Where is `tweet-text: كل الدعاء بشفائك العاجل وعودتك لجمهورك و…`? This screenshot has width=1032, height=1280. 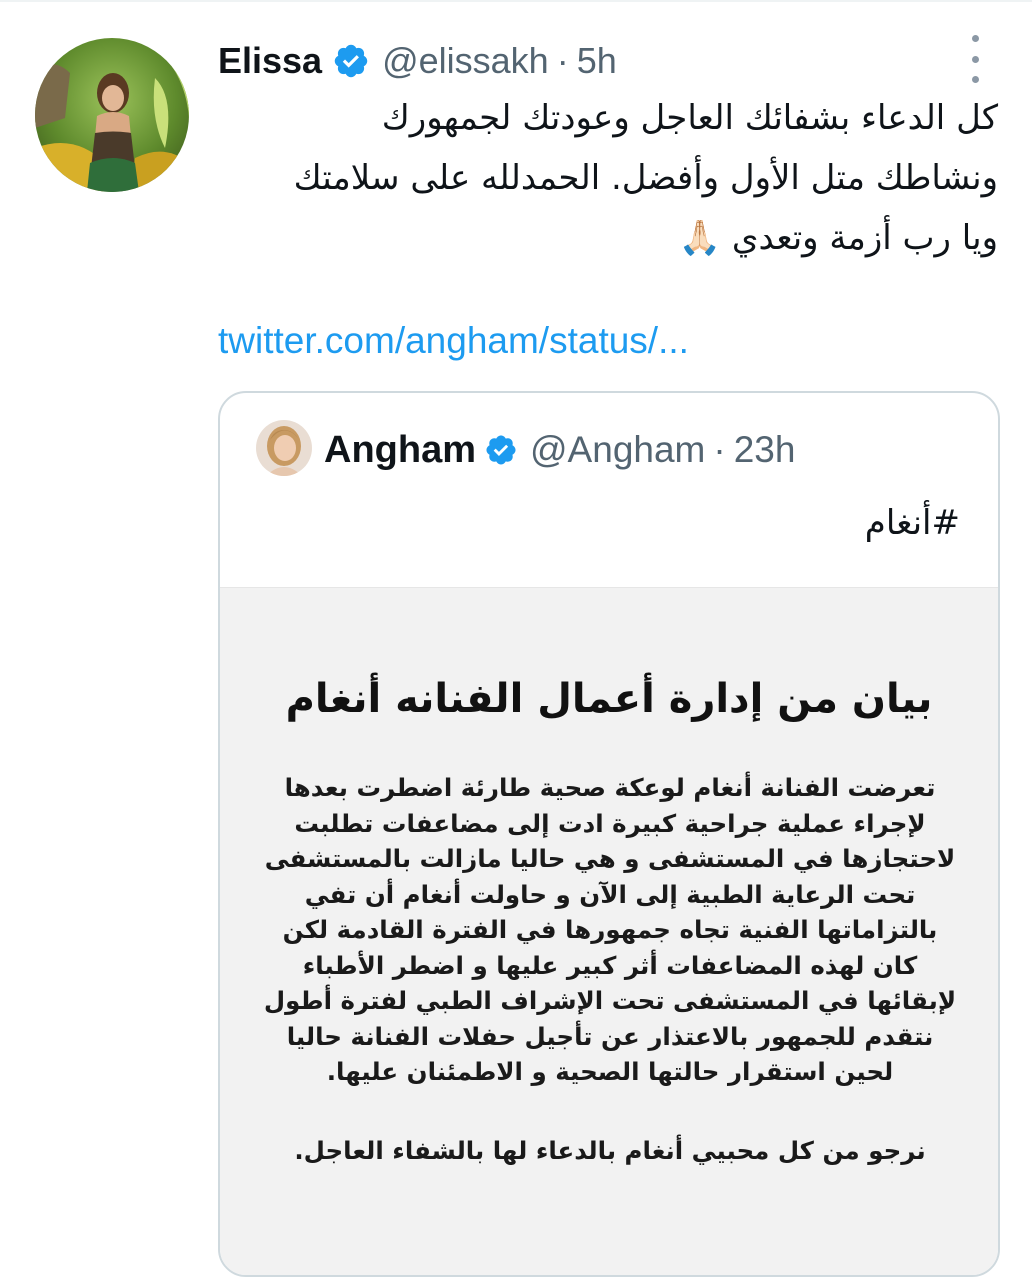 tweet-text: كل الدعاء بشفائك العاجل وعودتك لجمهورك و… is located at coordinates (645, 178).